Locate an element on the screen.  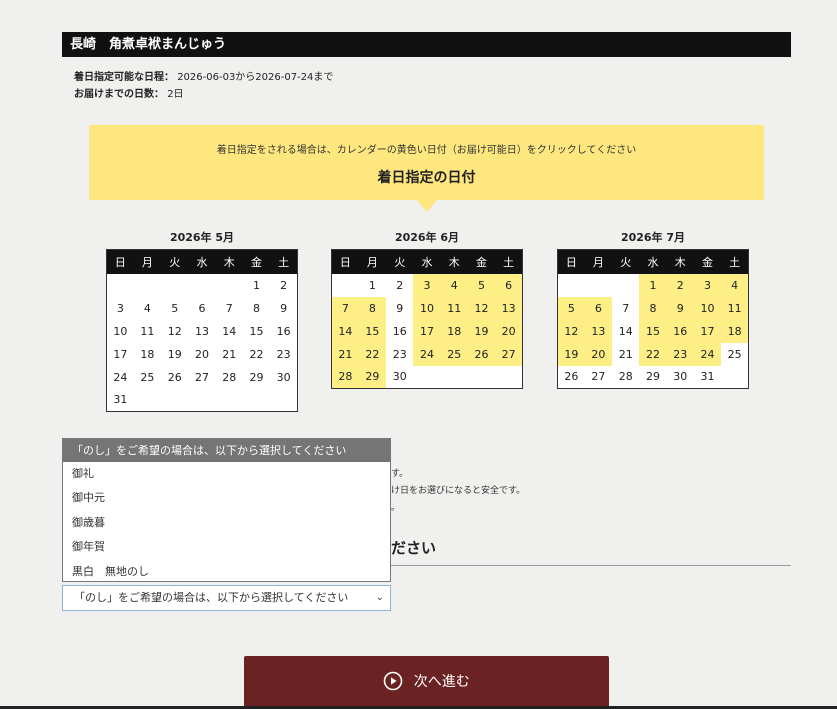
calendar-day: 28 is located at coordinates (625, 377).